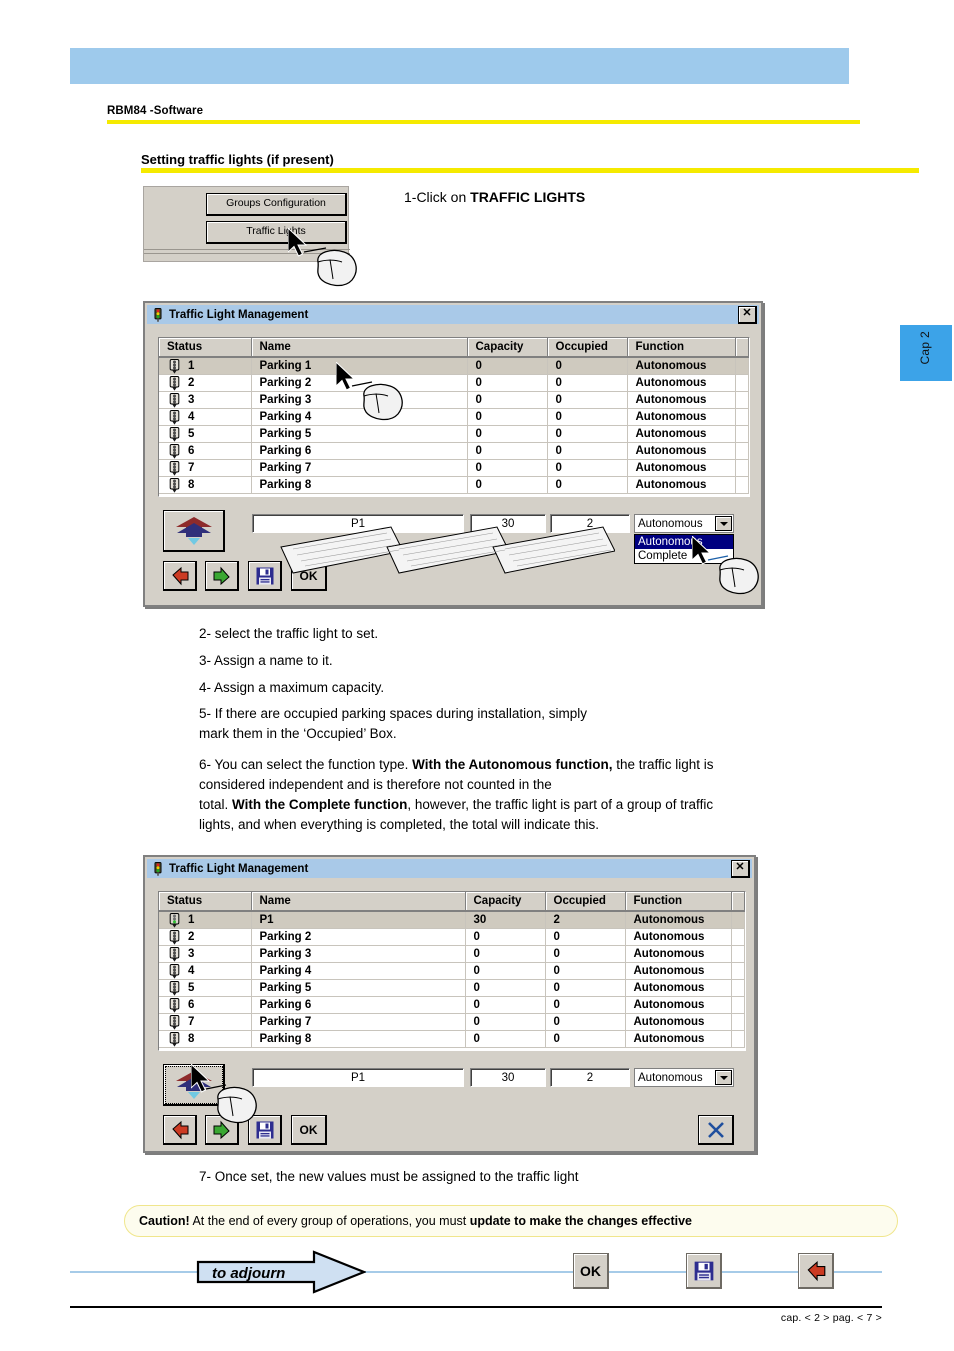  I want to click on capacity-input-2: 30, so click(508, 1077).